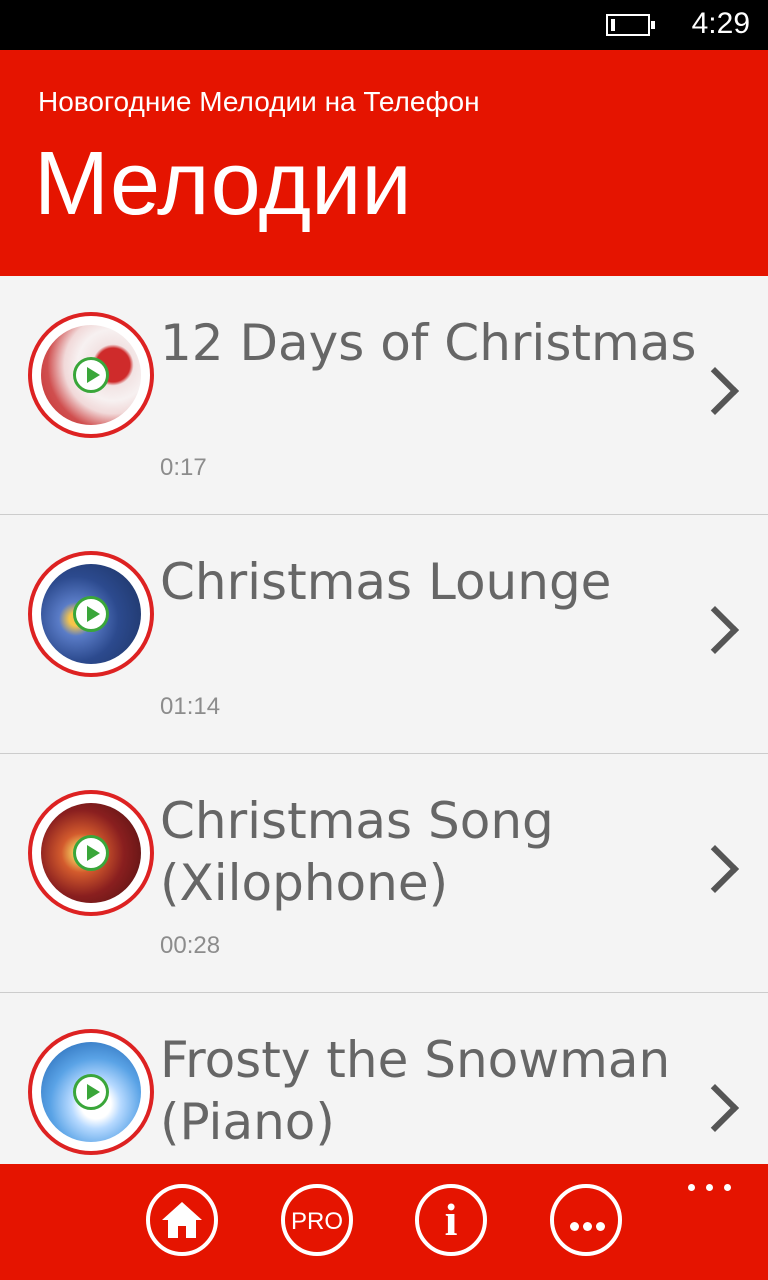 Image resolution: width=768 pixels, height=1280 pixels. Describe the element at coordinates (384, 25) in the screenshot. I see `status-bar: 4:29` at that location.